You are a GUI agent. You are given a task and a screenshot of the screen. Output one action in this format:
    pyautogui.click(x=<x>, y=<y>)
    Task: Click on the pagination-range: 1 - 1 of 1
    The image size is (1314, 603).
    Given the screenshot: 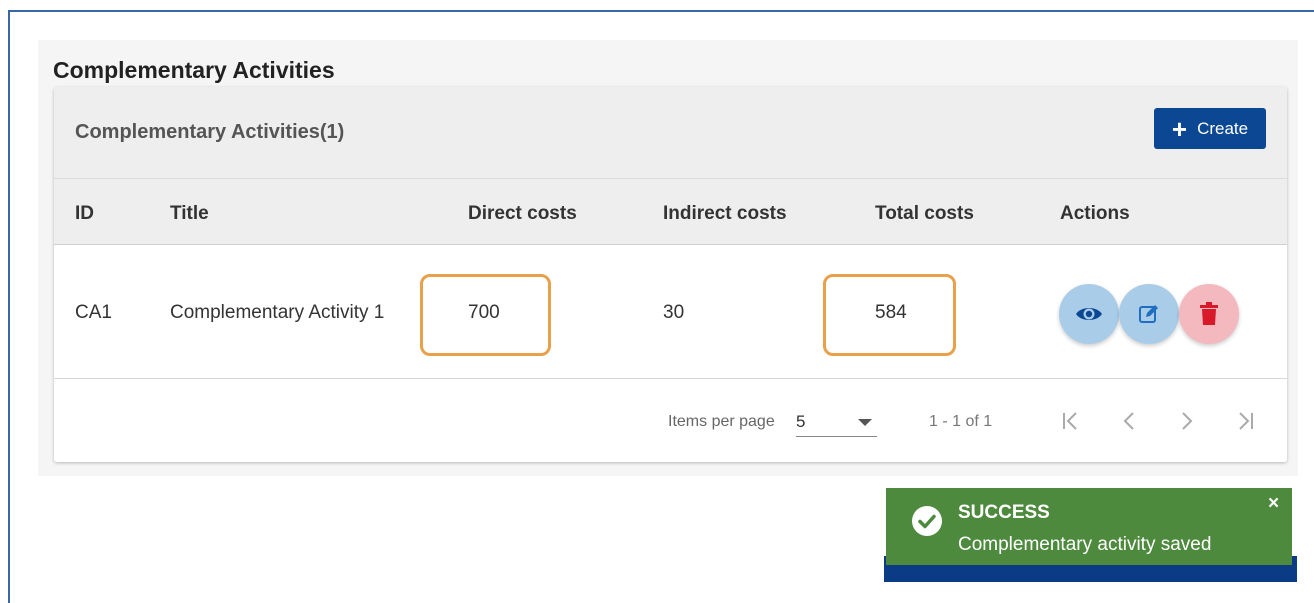 What is the action you would take?
    pyautogui.click(x=961, y=421)
    